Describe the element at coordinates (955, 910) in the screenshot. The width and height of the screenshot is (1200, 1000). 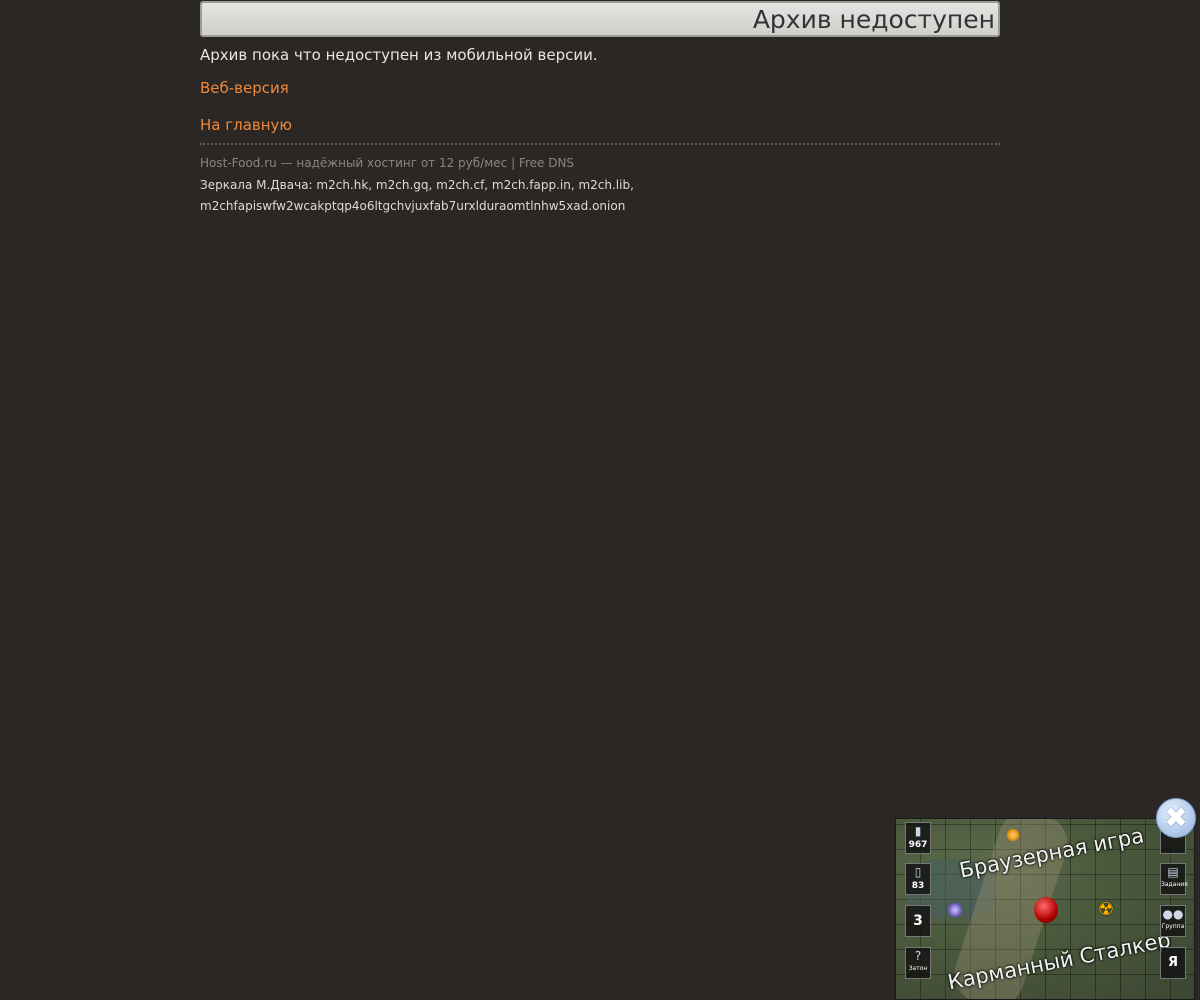
I see `anomaly-marker-icon` at that location.